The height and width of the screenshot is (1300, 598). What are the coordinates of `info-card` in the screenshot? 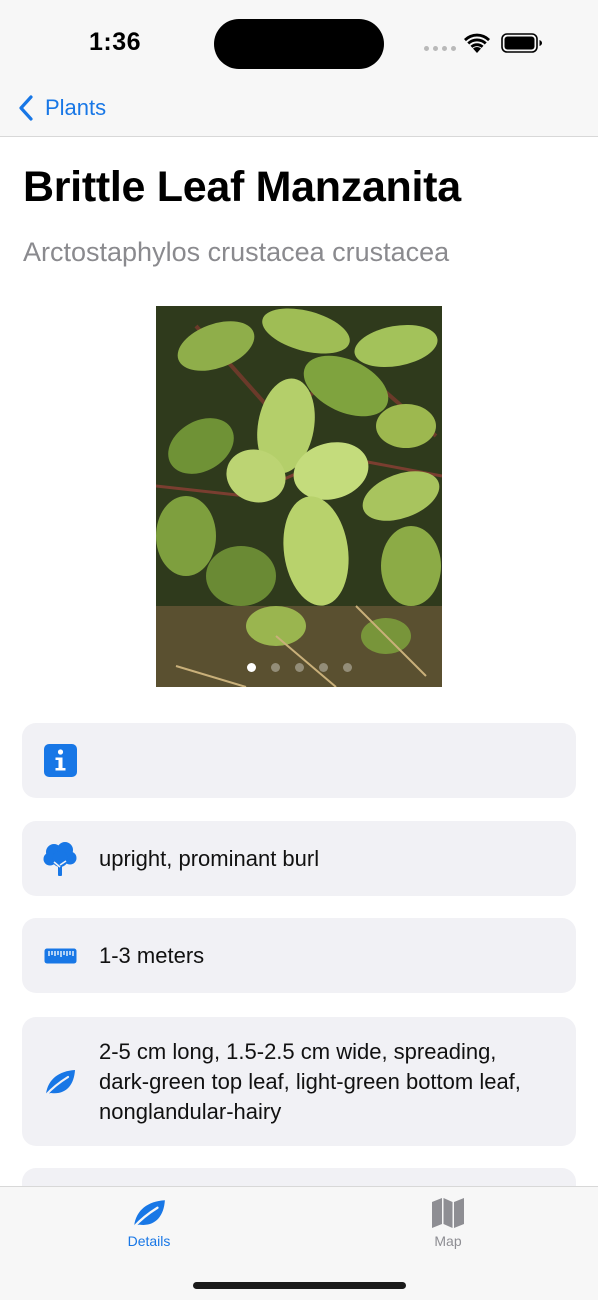 It's located at (299, 760).